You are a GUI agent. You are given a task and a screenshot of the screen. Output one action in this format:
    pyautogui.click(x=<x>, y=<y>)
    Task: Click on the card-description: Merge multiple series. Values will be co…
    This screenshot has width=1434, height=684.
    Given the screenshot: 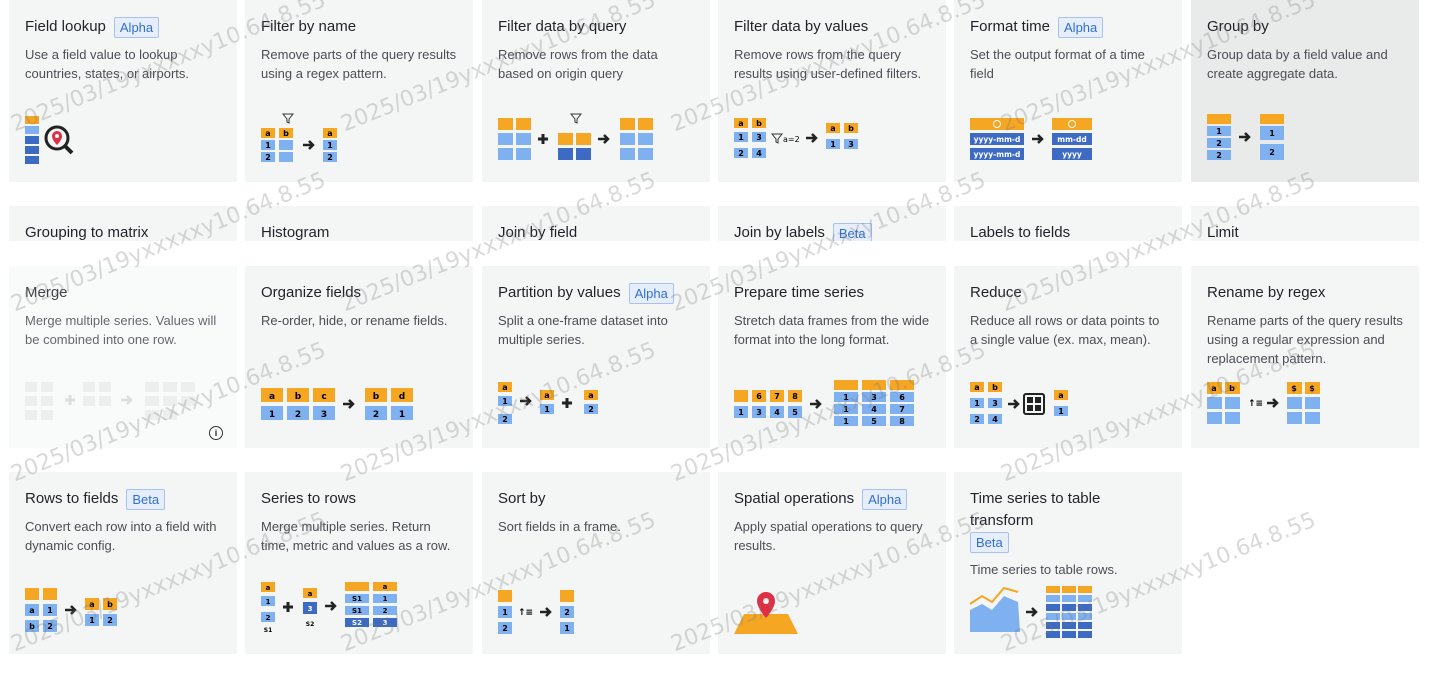 What is the action you would take?
    pyautogui.click(x=121, y=330)
    